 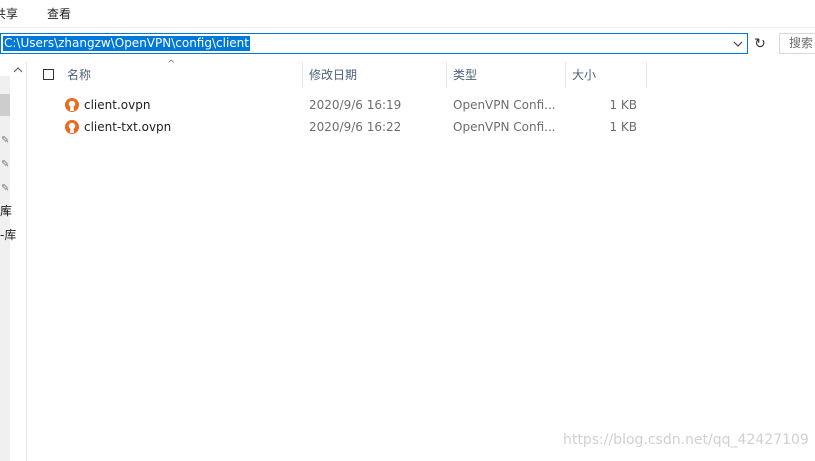 What do you see at coordinates (79, 75) in the screenshot?
I see `column-header-name: 名称` at bounding box center [79, 75].